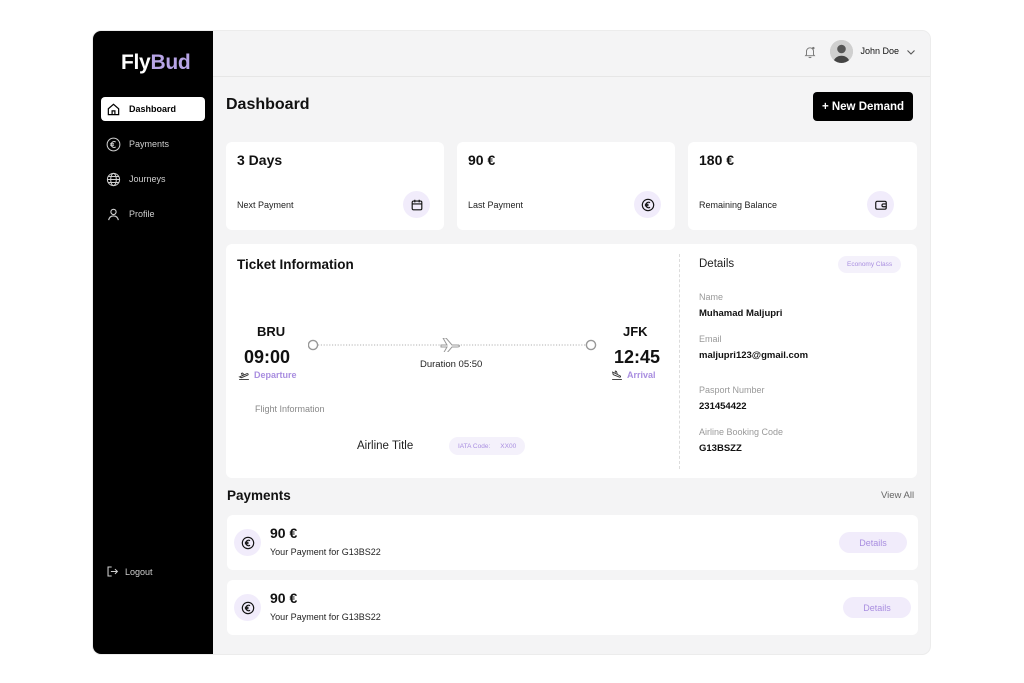 The image size is (1024, 683). What do you see at coordinates (113, 571) in the screenshot?
I see `logout-icon` at bounding box center [113, 571].